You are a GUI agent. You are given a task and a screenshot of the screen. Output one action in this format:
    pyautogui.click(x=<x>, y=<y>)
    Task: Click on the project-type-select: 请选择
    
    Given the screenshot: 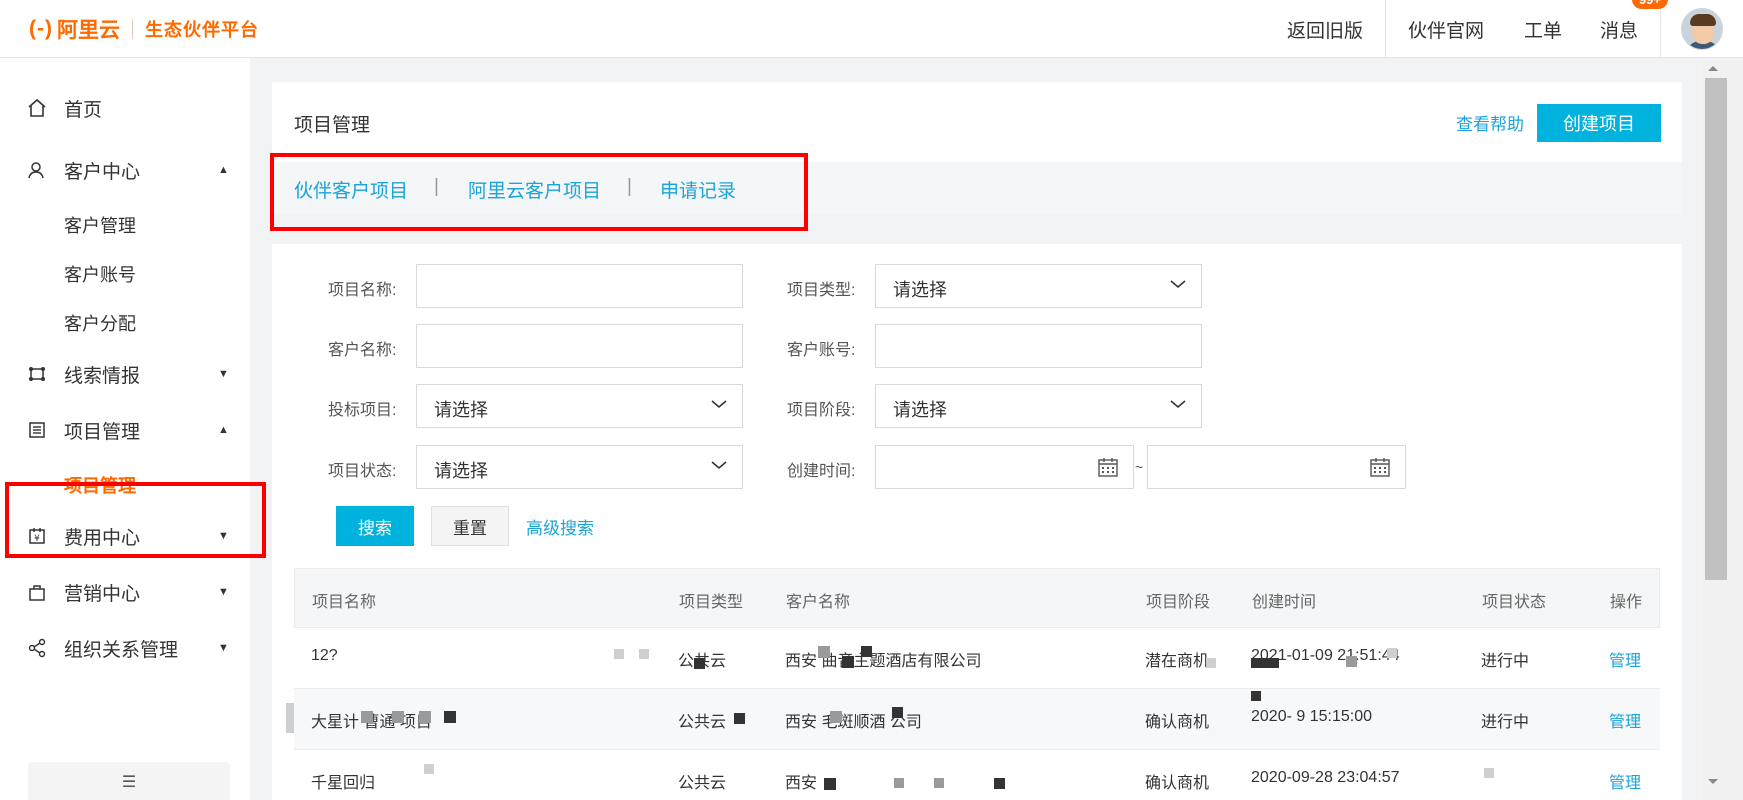 What is the action you would take?
    pyautogui.click(x=1038, y=286)
    